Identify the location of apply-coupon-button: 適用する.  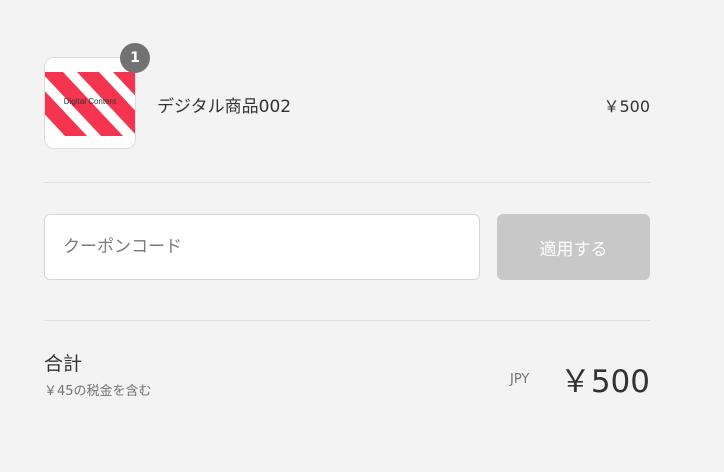
(573, 247).